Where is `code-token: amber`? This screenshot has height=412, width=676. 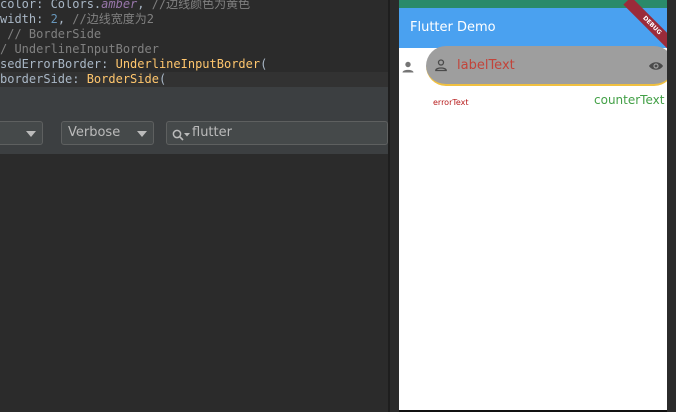 code-token: amber is located at coordinates (119, 5).